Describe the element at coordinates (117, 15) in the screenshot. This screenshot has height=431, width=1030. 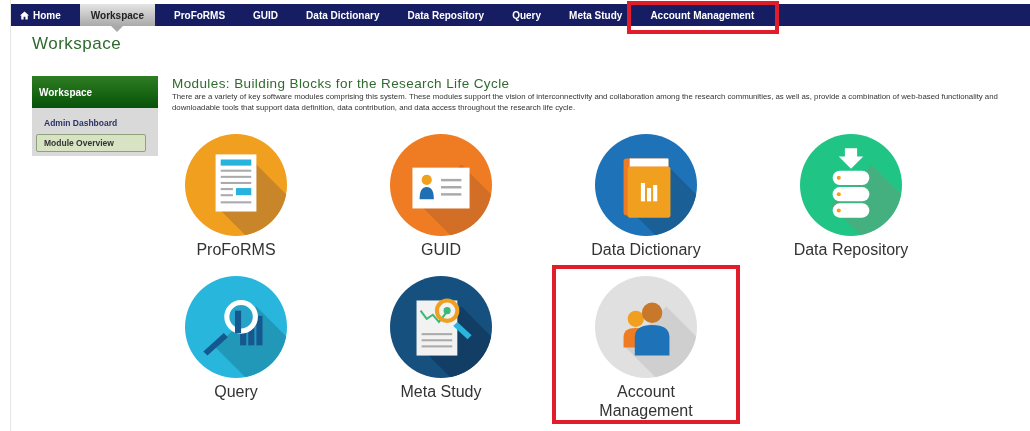
I see `nav-tab: Workspace` at that location.